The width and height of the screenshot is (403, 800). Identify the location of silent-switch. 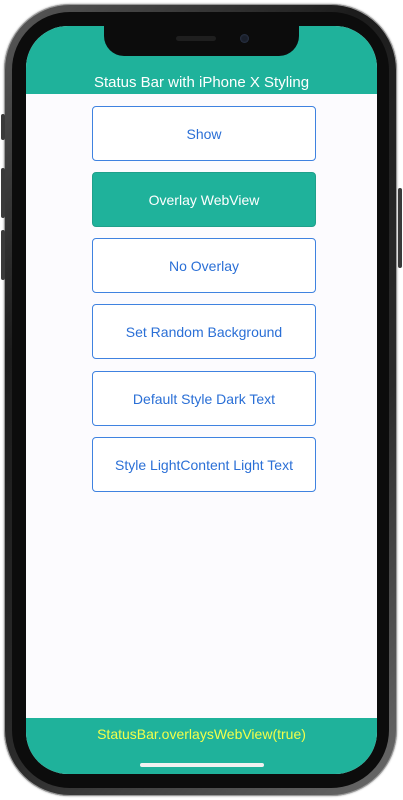
(3, 127).